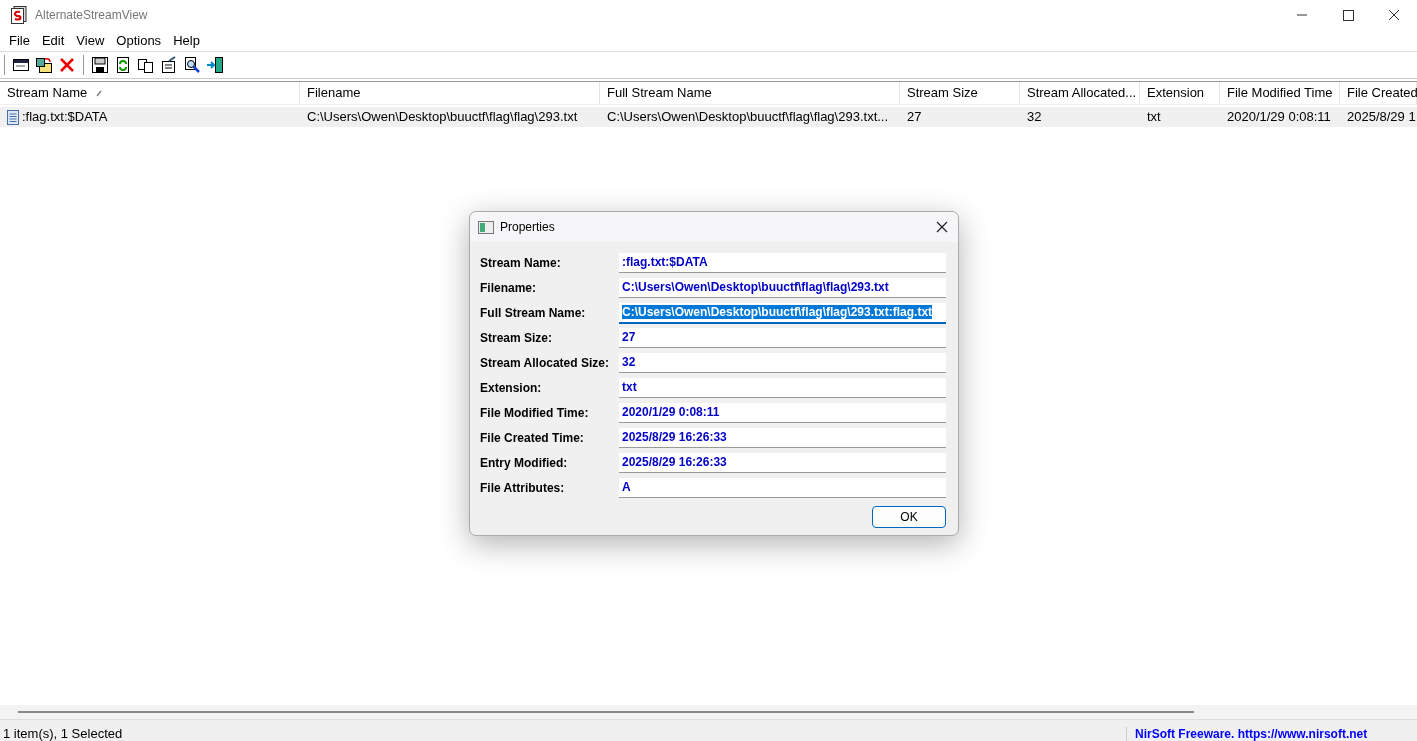 The image size is (1417, 741). What do you see at coordinates (524, 463) in the screenshot?
I see `field-label: Entry Modified:` at bounding box center [524, 463].